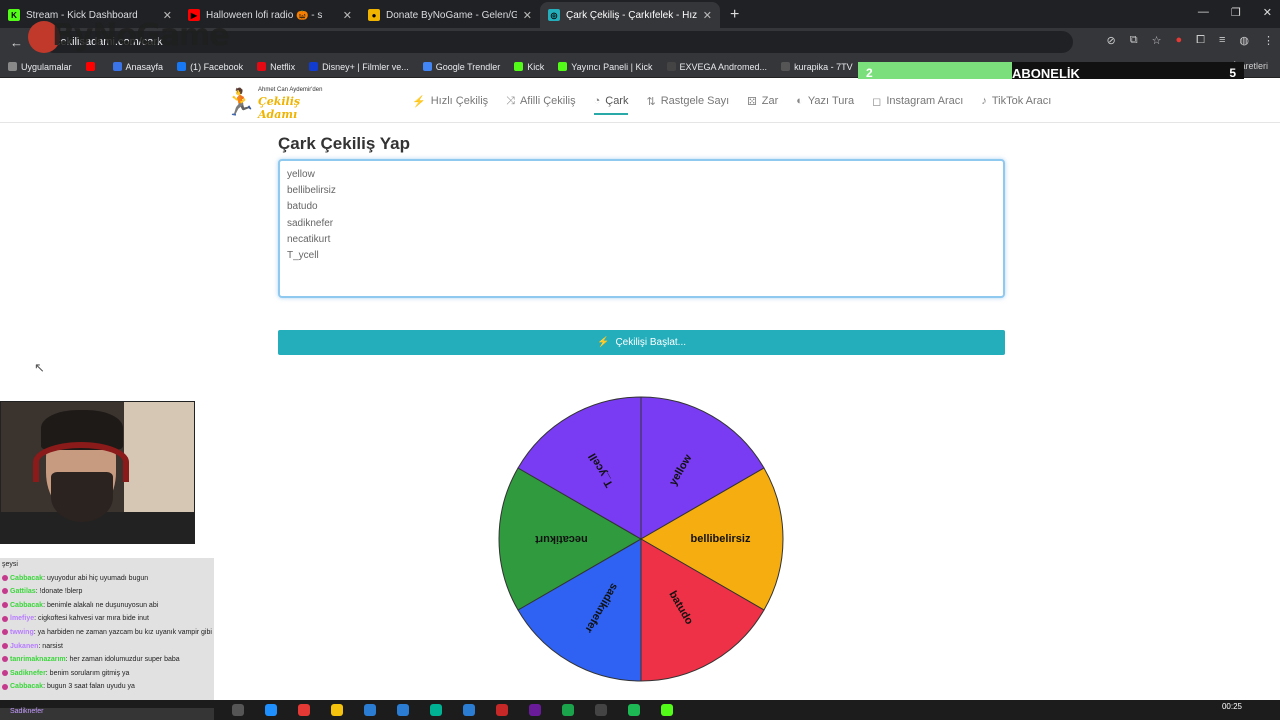 This screenshot has height=720, width=1280. I want to click on toolbar-icons: ⊘ ⧉ ☆ ● ⧠ ≡ ◍ ⋮, so click(1190, 40).